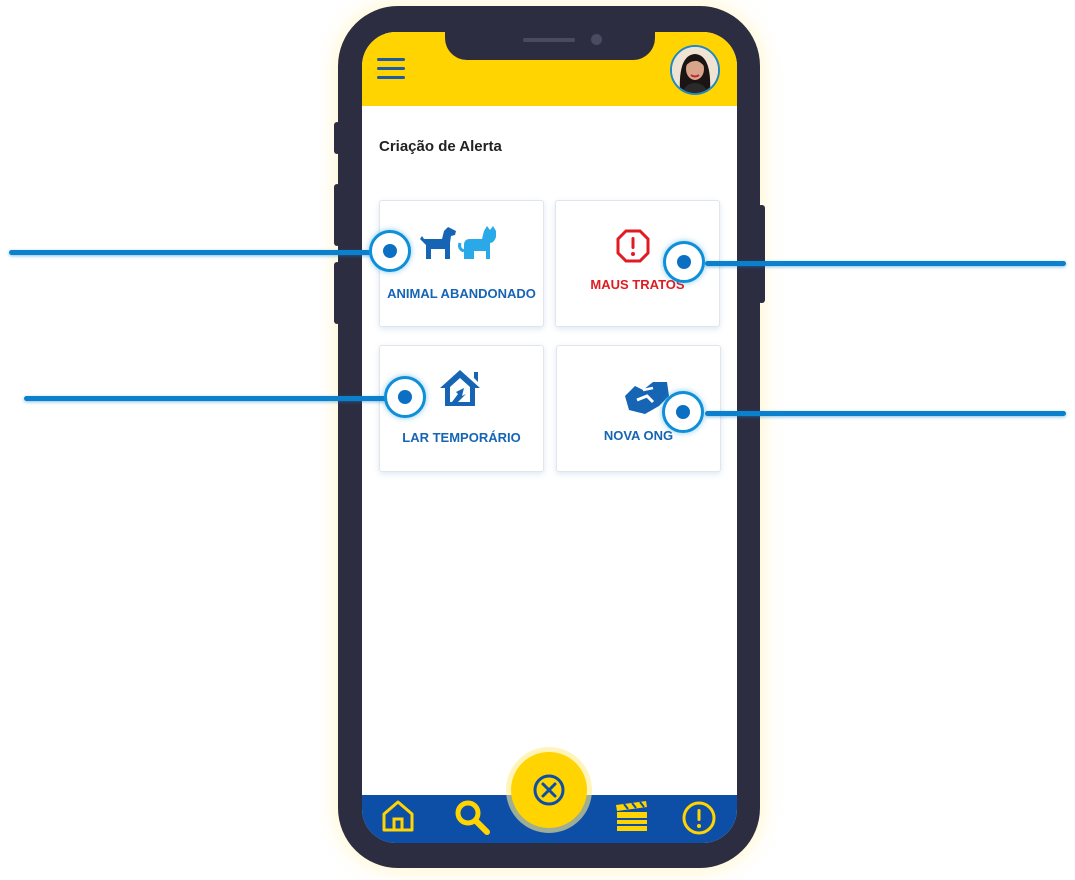 The image size is (1075, 880). I want to click on house-icon, so click(460, 390).